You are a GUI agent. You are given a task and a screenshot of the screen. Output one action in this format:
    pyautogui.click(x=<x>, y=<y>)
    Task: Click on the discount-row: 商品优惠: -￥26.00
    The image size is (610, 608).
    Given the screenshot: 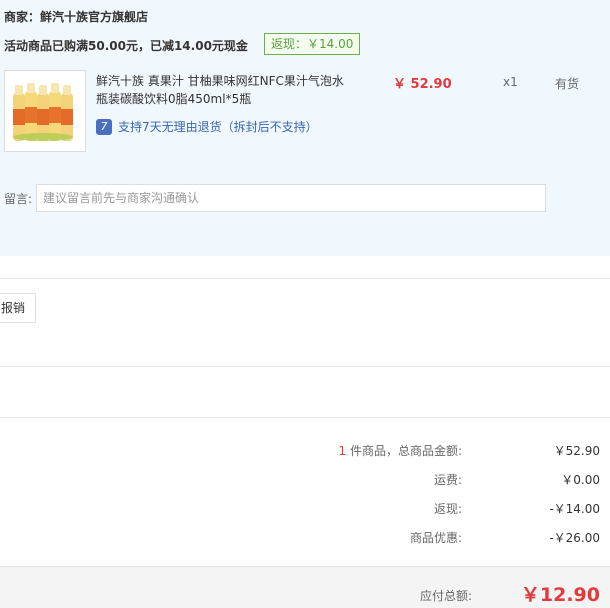 What is the action you would take?
    pyautogui.click(x=410, y=538)
    